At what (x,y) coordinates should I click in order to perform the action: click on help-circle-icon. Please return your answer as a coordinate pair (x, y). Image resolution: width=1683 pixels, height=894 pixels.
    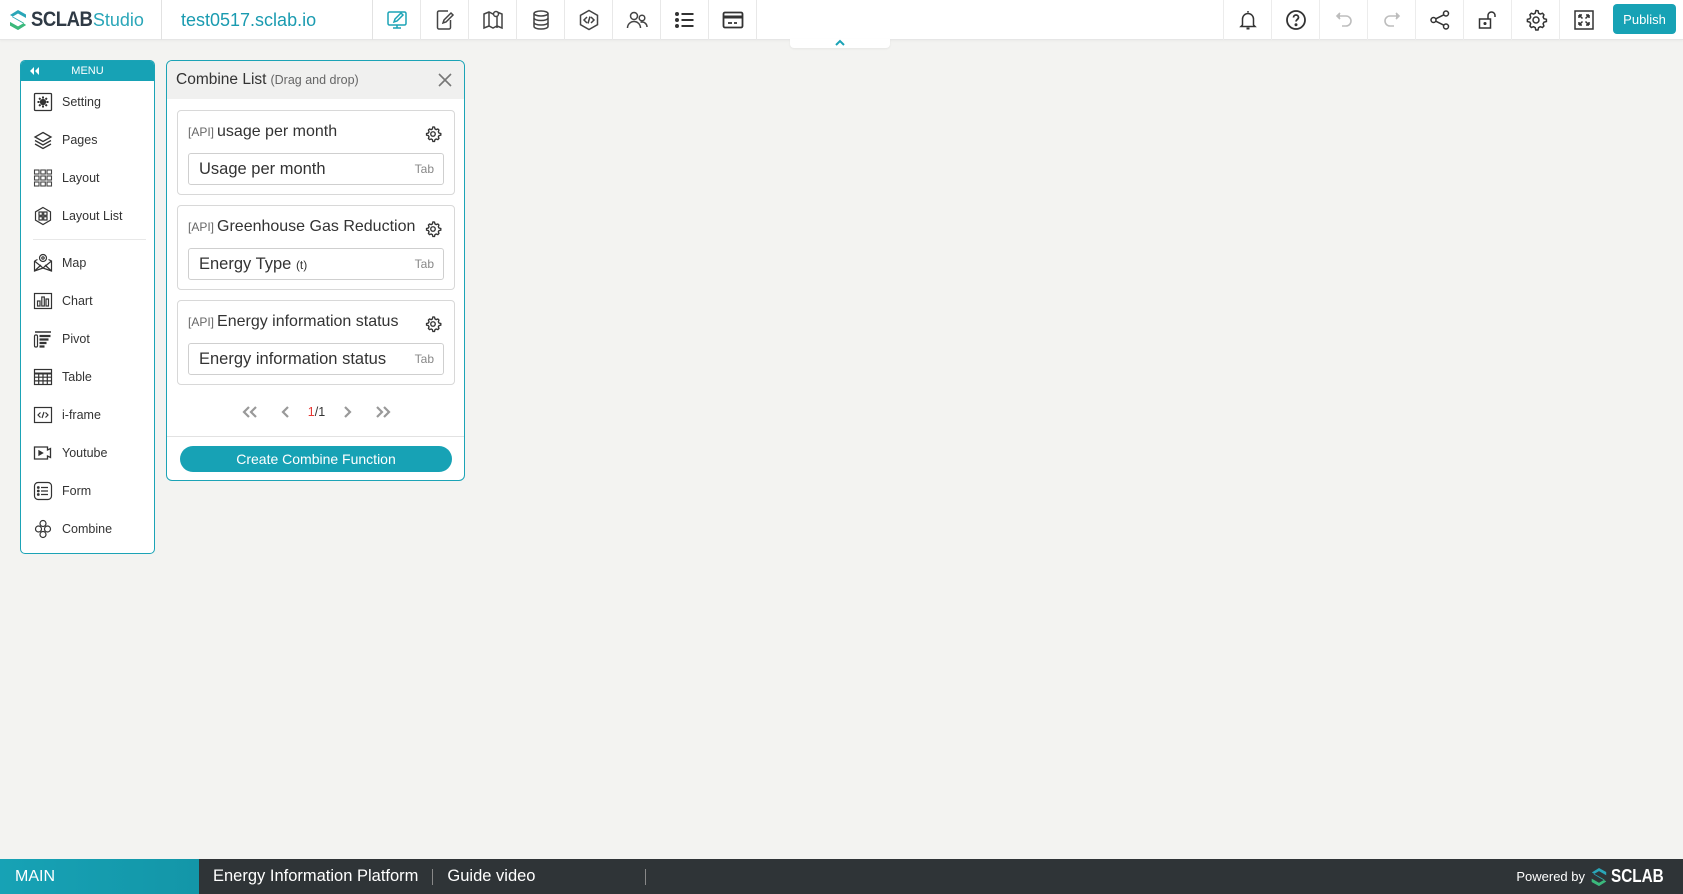
    Looking at the image, I should click on (1295, 20).